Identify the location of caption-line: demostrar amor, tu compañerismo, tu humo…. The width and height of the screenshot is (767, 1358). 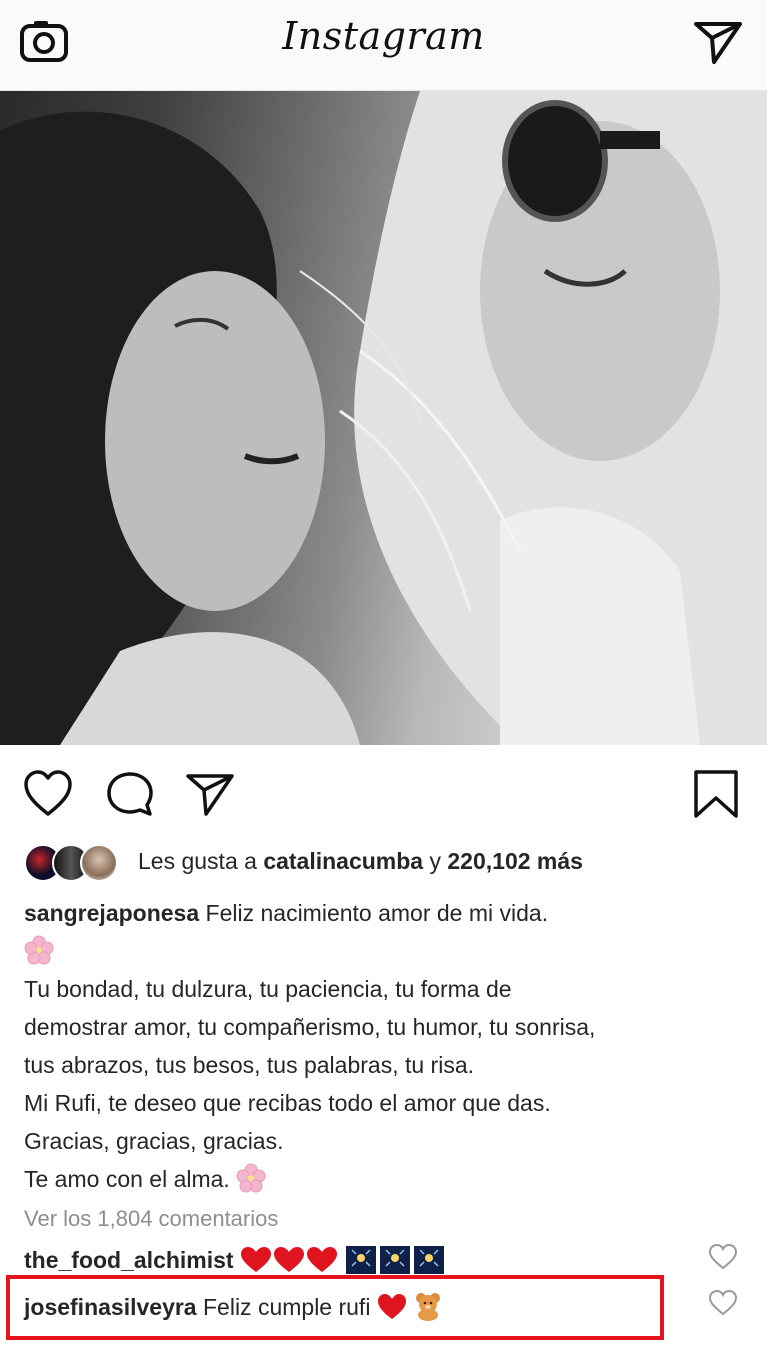
(310, 1027).